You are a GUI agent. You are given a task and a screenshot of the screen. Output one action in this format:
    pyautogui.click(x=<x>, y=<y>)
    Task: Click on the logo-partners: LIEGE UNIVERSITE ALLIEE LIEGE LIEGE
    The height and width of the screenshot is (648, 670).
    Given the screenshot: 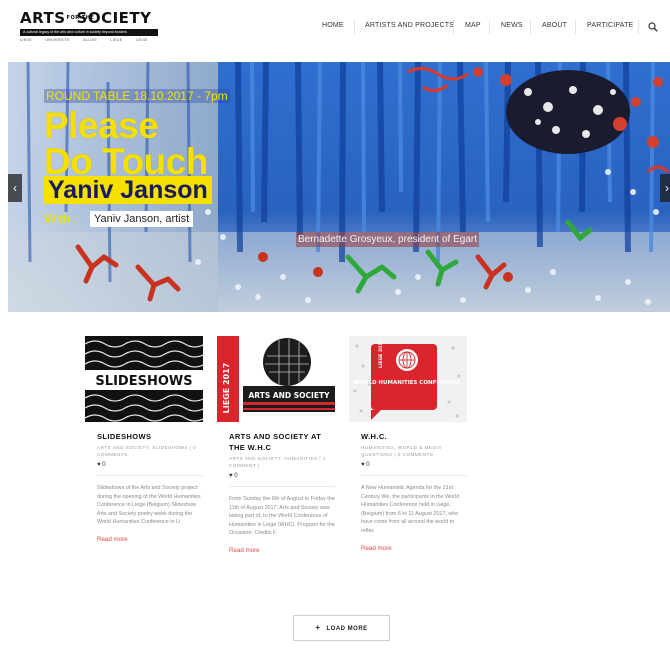 What is the action you would take?
    pyautogui.click(x=89, y=40)
    